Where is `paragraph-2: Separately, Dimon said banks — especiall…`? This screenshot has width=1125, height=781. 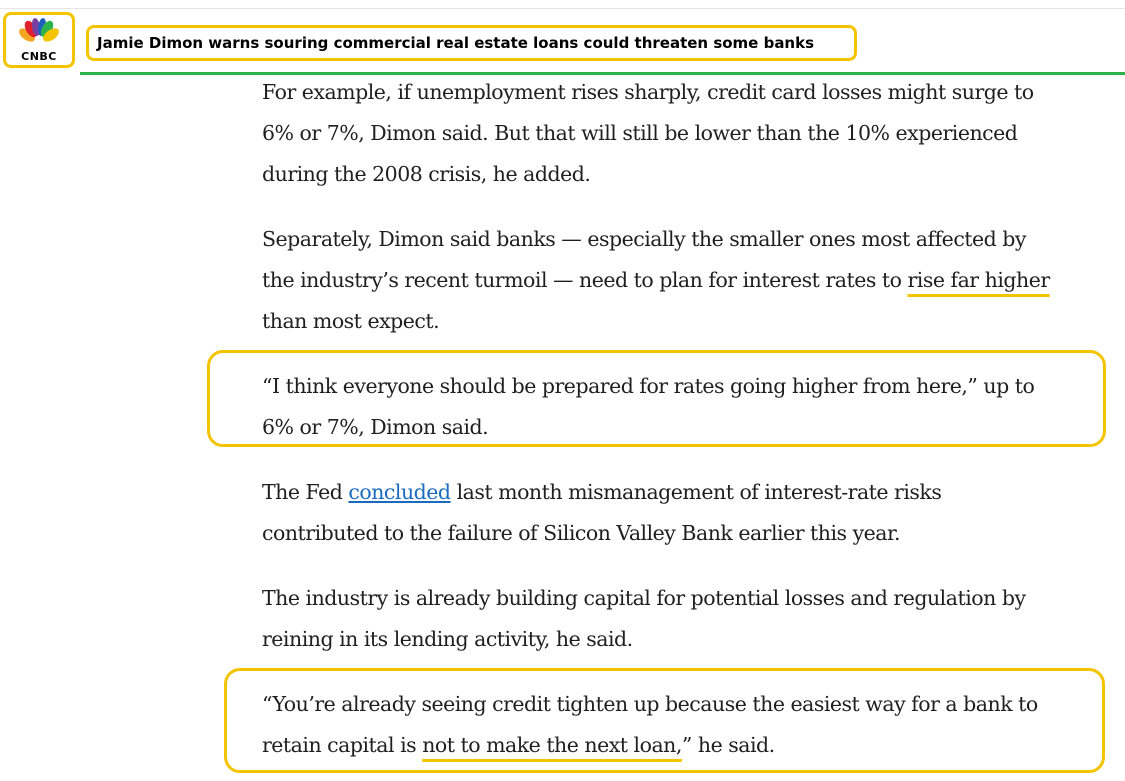 paragraph-2: Separately, Dimon said banks — especiall… is located at coordinates (677, 280).